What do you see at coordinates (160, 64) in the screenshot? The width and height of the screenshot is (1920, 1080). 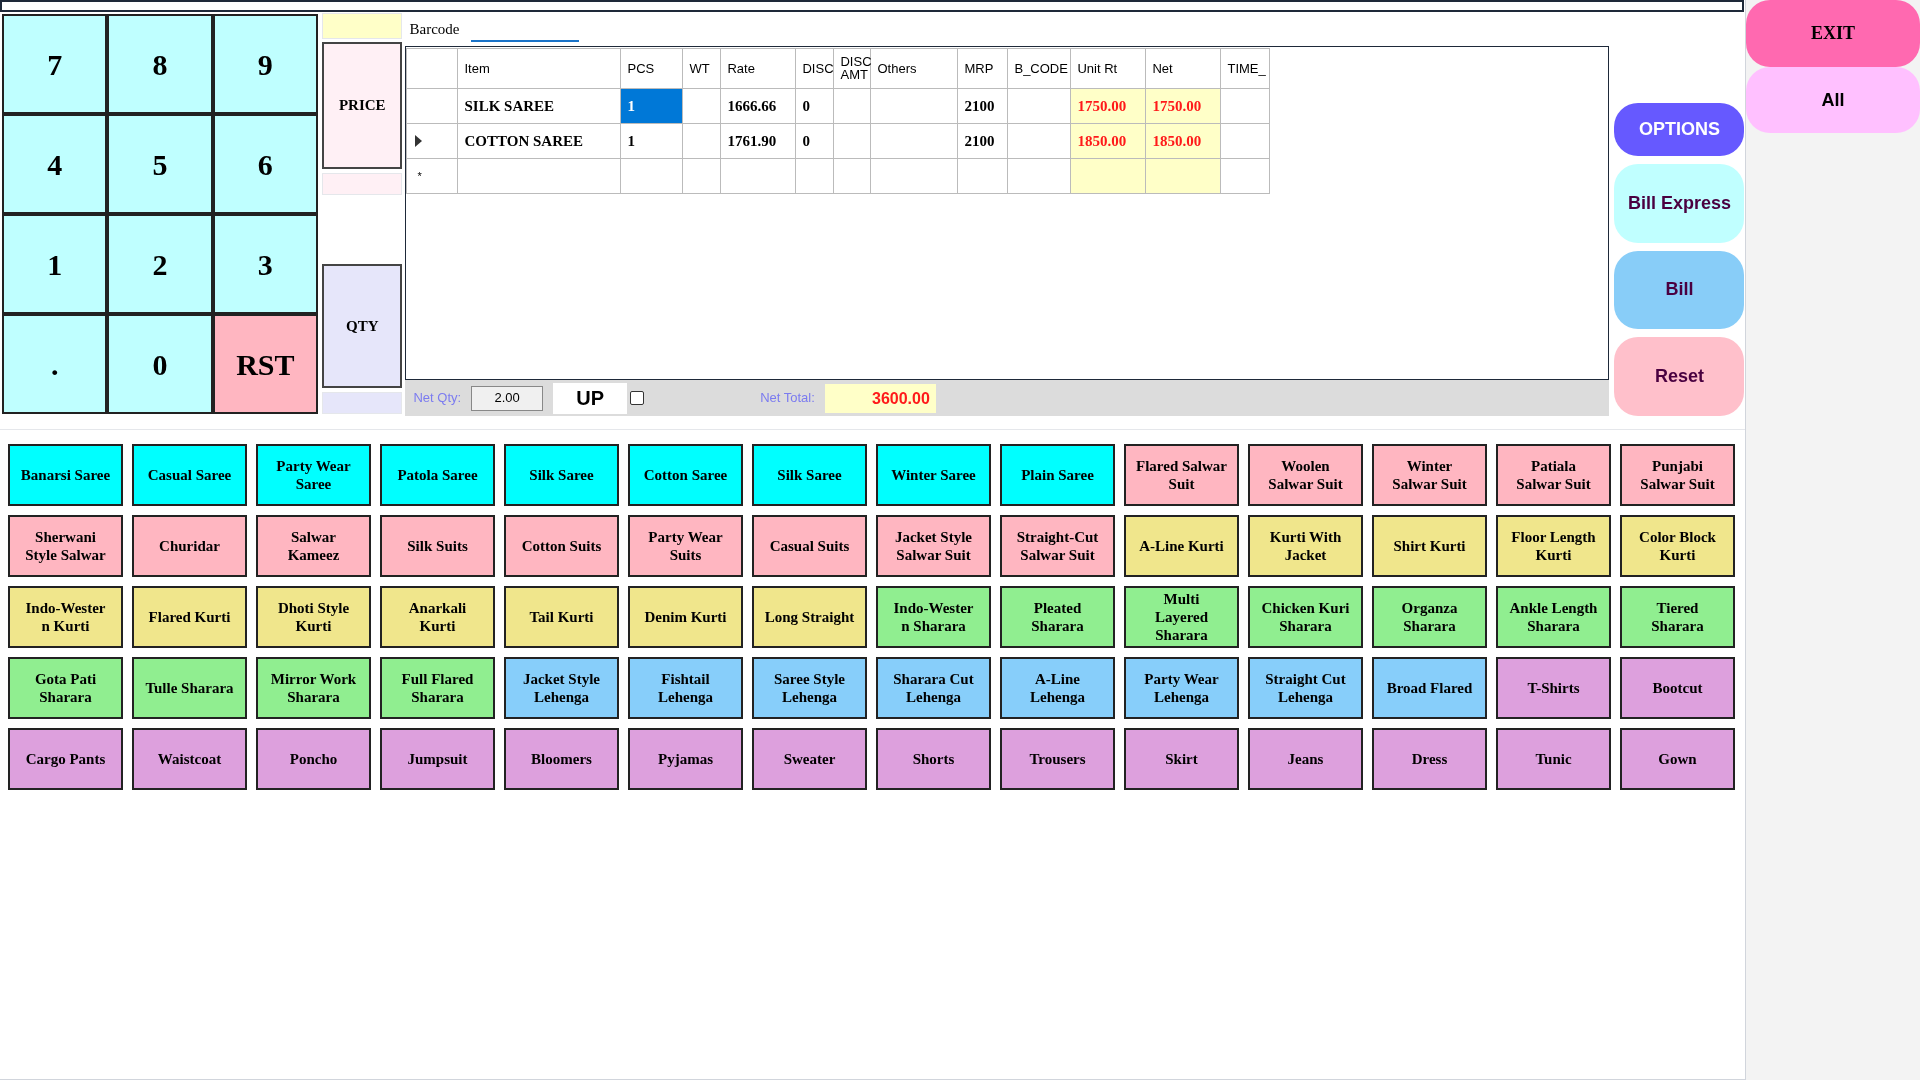 I see `keypad-key: 8` at bounding box center [160, 64].